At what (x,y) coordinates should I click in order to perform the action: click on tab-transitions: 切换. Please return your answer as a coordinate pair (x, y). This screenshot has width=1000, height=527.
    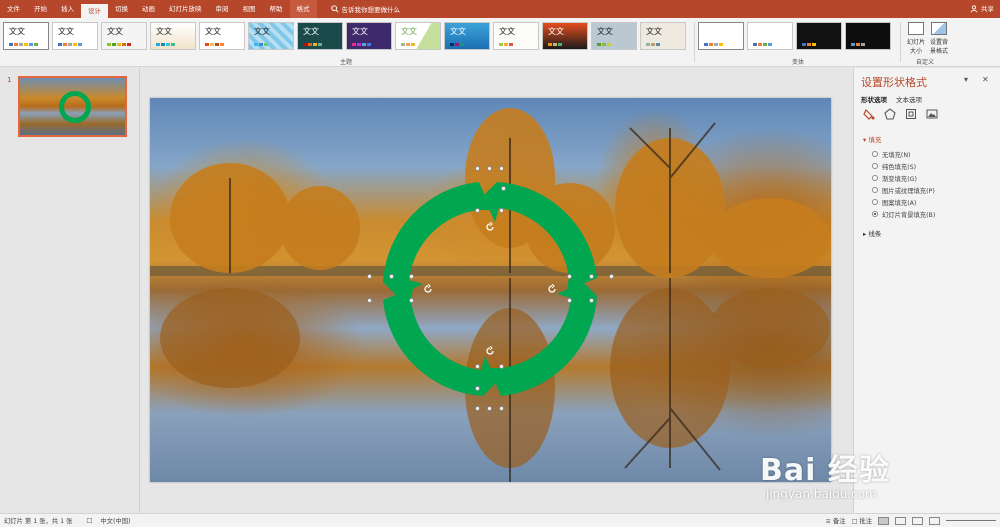
    Looking at the image, I should click on (121, 9).